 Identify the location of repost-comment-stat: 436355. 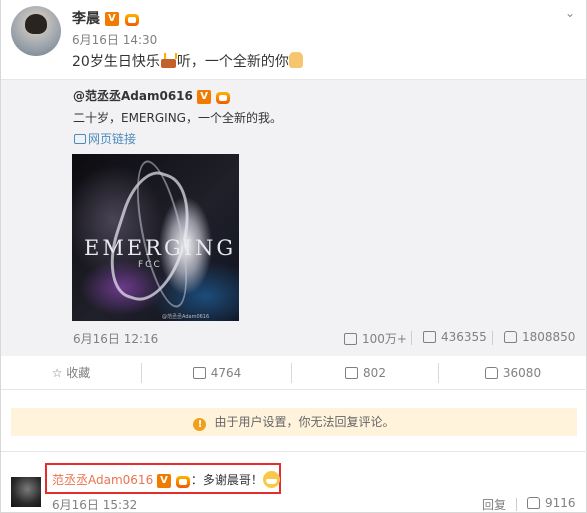
(449, 337).